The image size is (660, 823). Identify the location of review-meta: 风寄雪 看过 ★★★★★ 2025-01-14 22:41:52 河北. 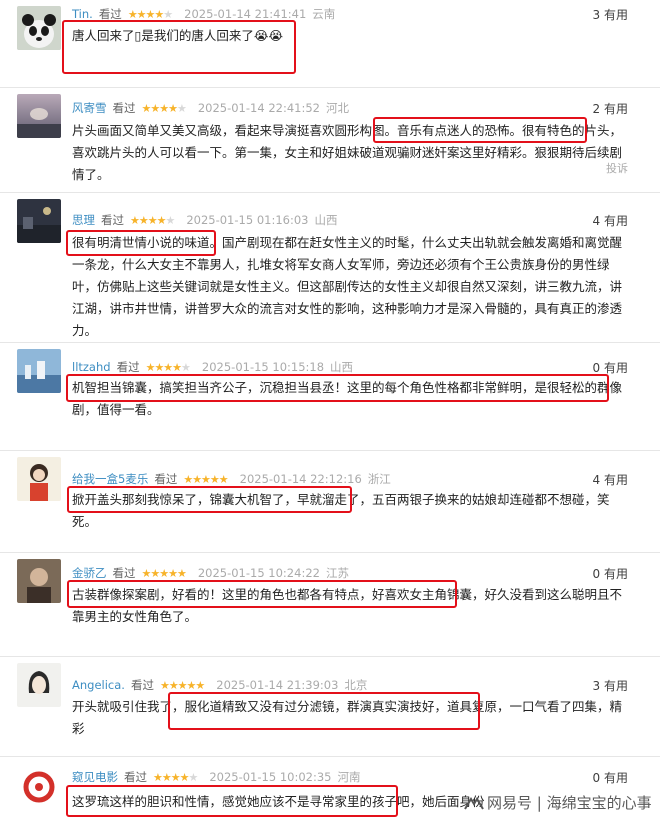
(210, 108).